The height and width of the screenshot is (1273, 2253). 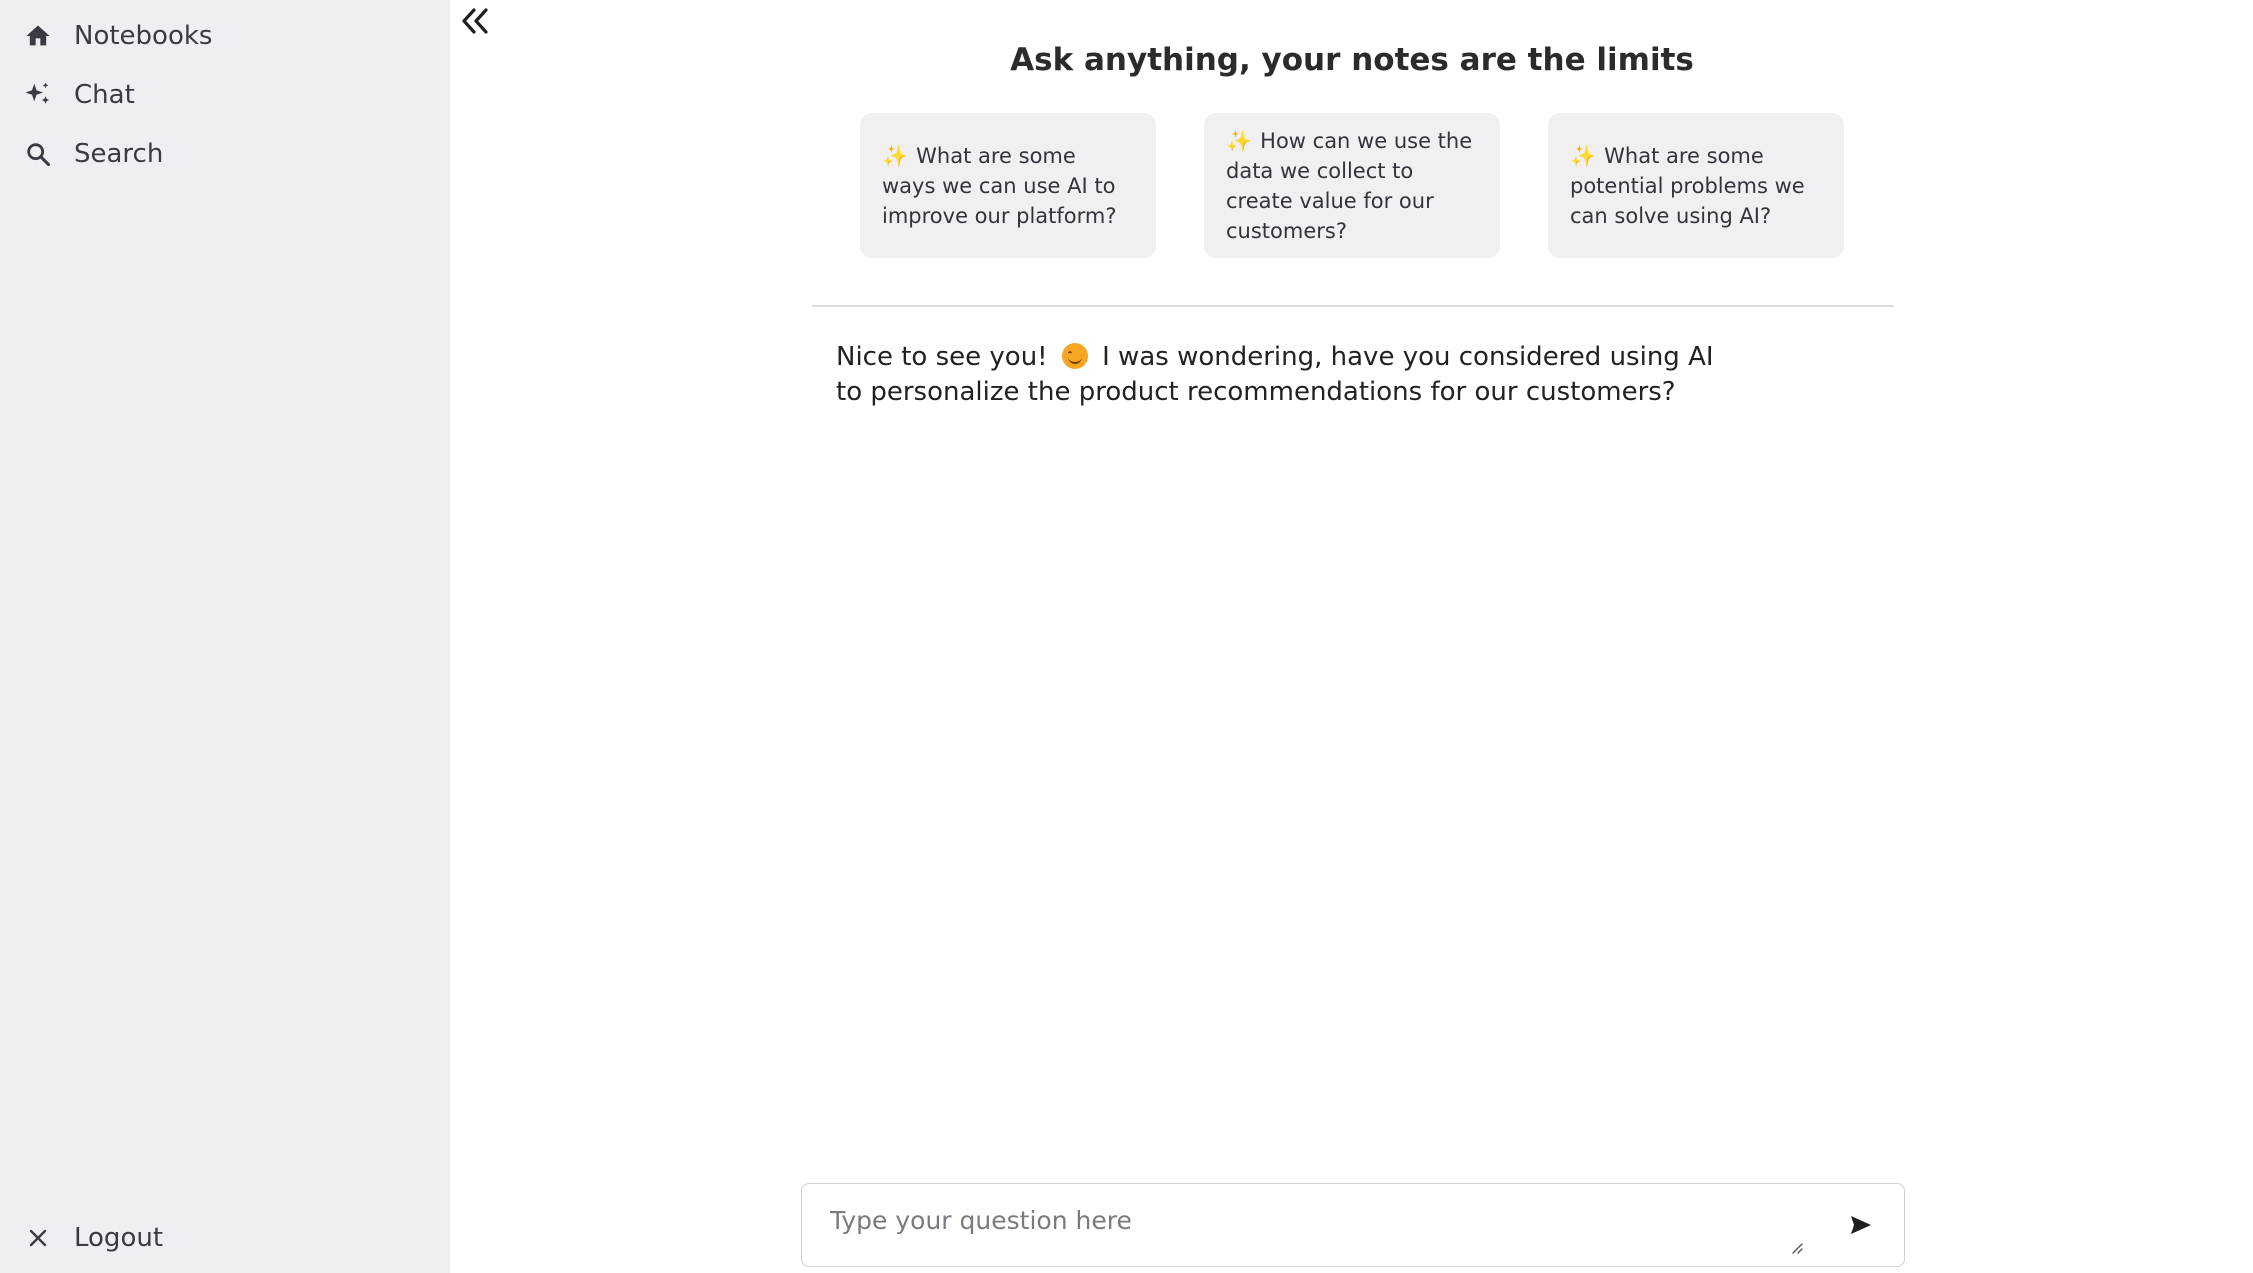 I want to click on question-input-box, so click(x=1353, y=1225).